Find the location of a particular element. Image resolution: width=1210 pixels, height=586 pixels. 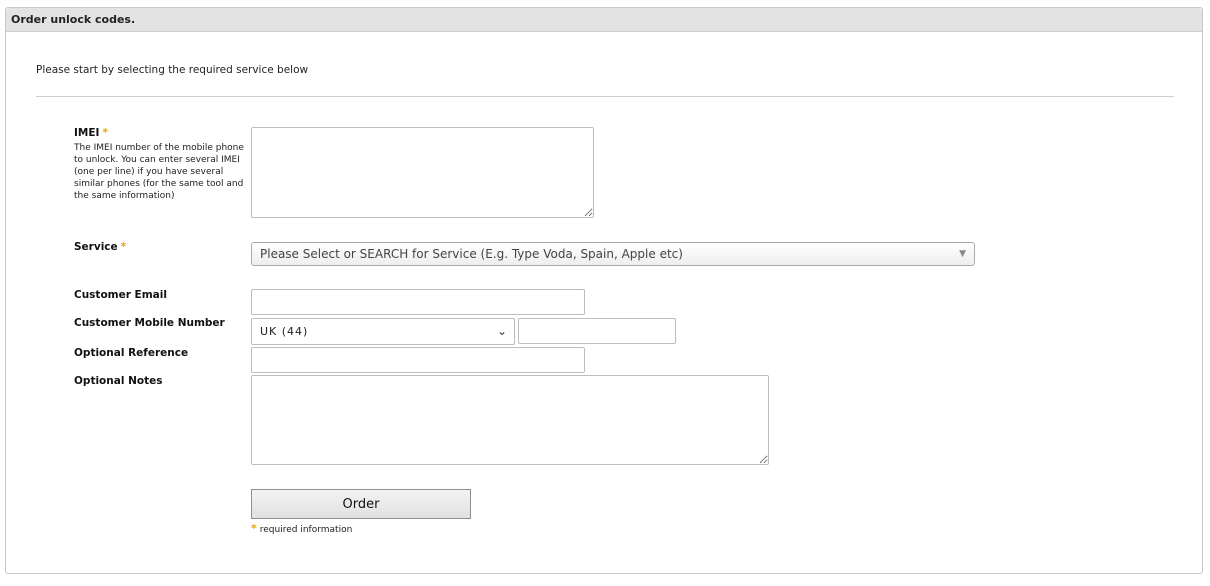

imei-label-text: IMEI is located at coordinates (87, 133).